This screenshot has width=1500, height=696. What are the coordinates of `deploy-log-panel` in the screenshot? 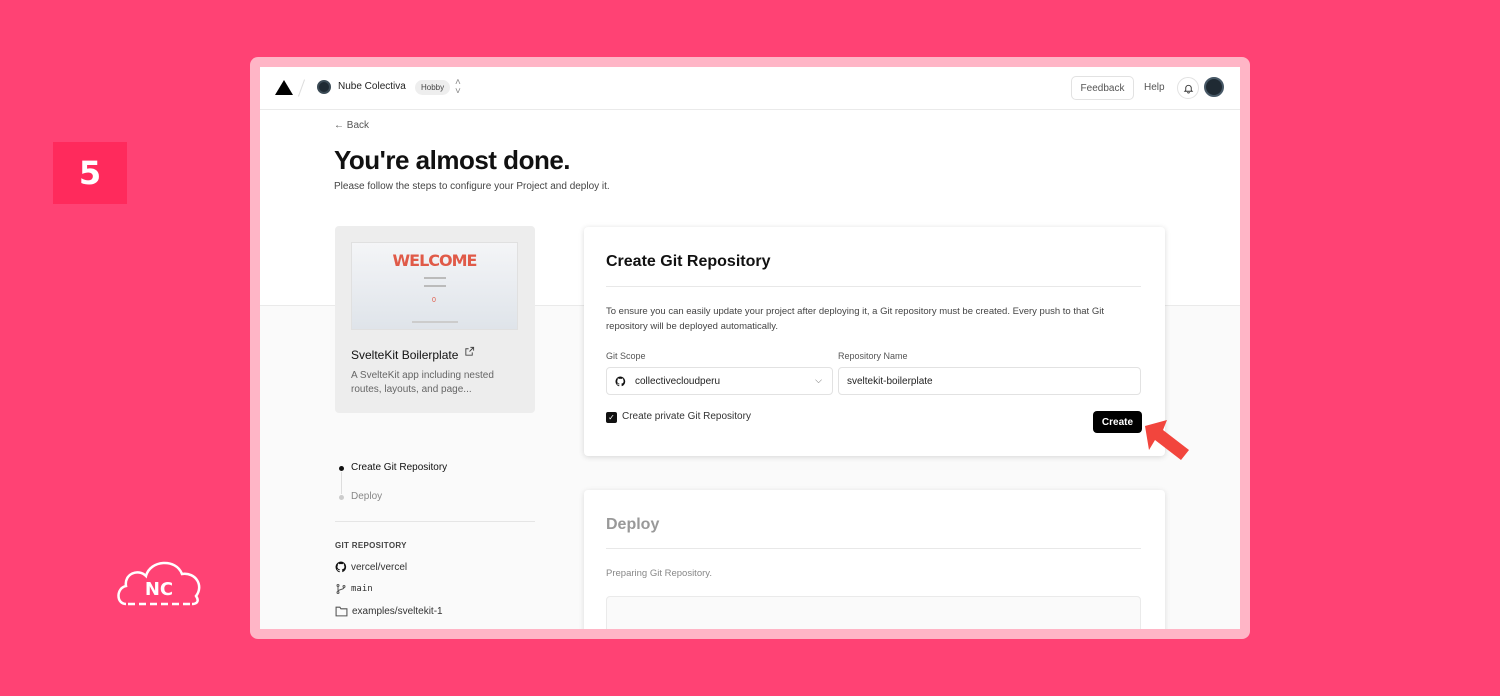 It's located at (873, 612).